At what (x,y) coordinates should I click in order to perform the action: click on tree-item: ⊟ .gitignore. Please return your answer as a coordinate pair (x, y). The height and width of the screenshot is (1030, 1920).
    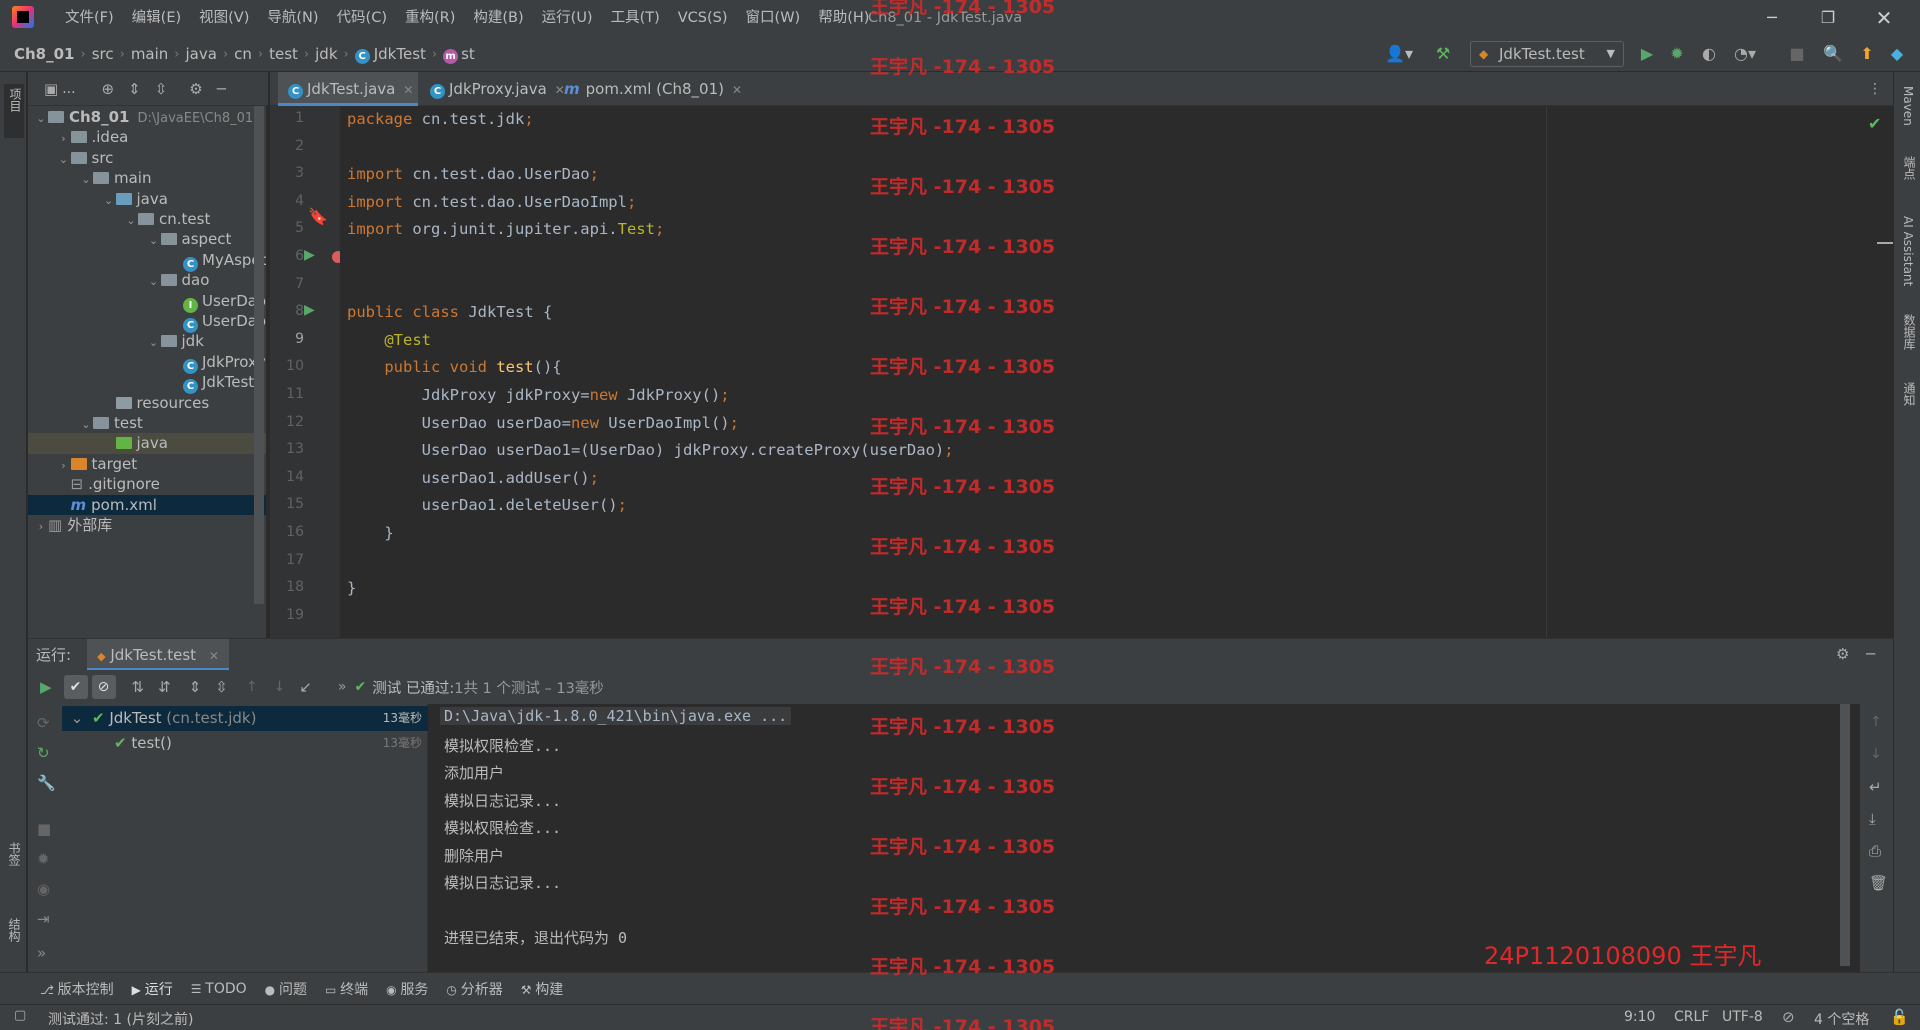
    Looking at the image, I should click on (147, 484).